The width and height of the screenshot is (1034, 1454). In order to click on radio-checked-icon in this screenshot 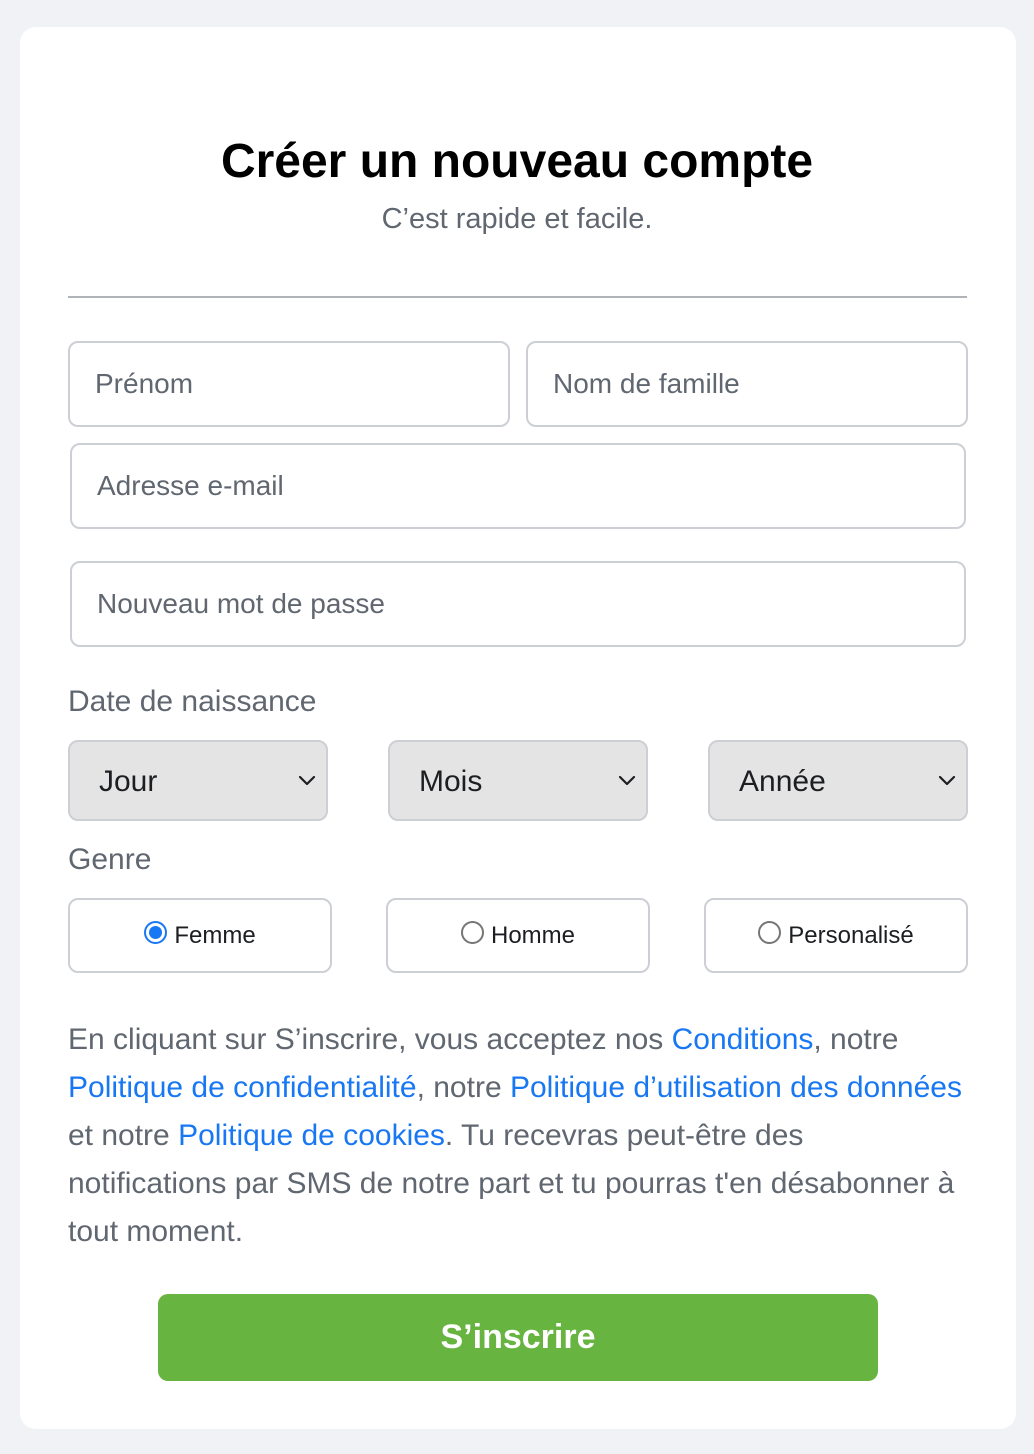, I will do `click(156, 932)`.